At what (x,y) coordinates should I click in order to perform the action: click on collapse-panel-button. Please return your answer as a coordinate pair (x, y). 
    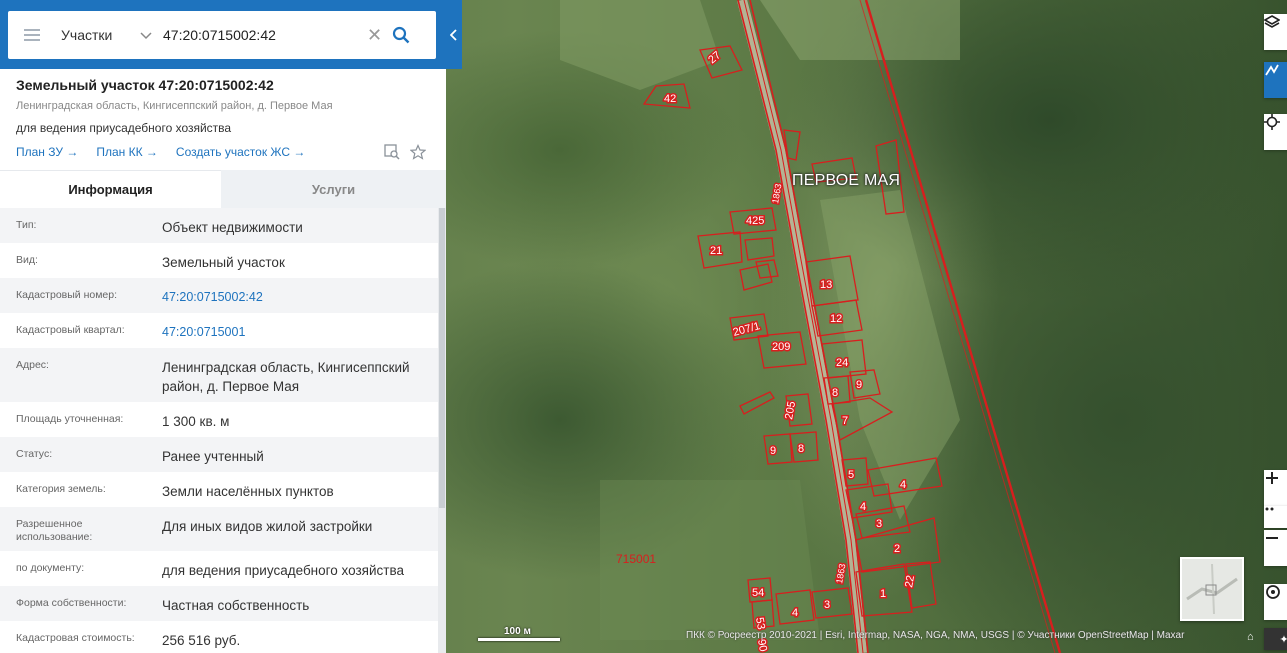
    Looking at the image, I should click on (454, 34).